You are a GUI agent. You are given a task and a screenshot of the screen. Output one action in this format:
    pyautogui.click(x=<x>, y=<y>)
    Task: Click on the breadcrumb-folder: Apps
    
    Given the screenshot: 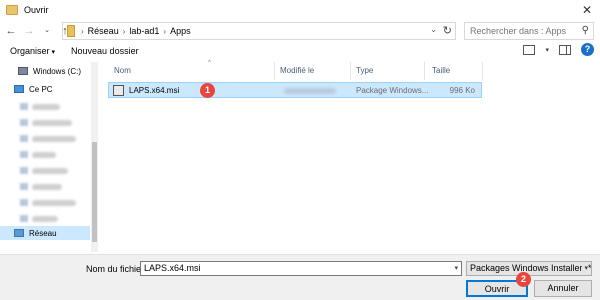 What is the action you would take?
    pyautogui.click(x=180, y=31)
    